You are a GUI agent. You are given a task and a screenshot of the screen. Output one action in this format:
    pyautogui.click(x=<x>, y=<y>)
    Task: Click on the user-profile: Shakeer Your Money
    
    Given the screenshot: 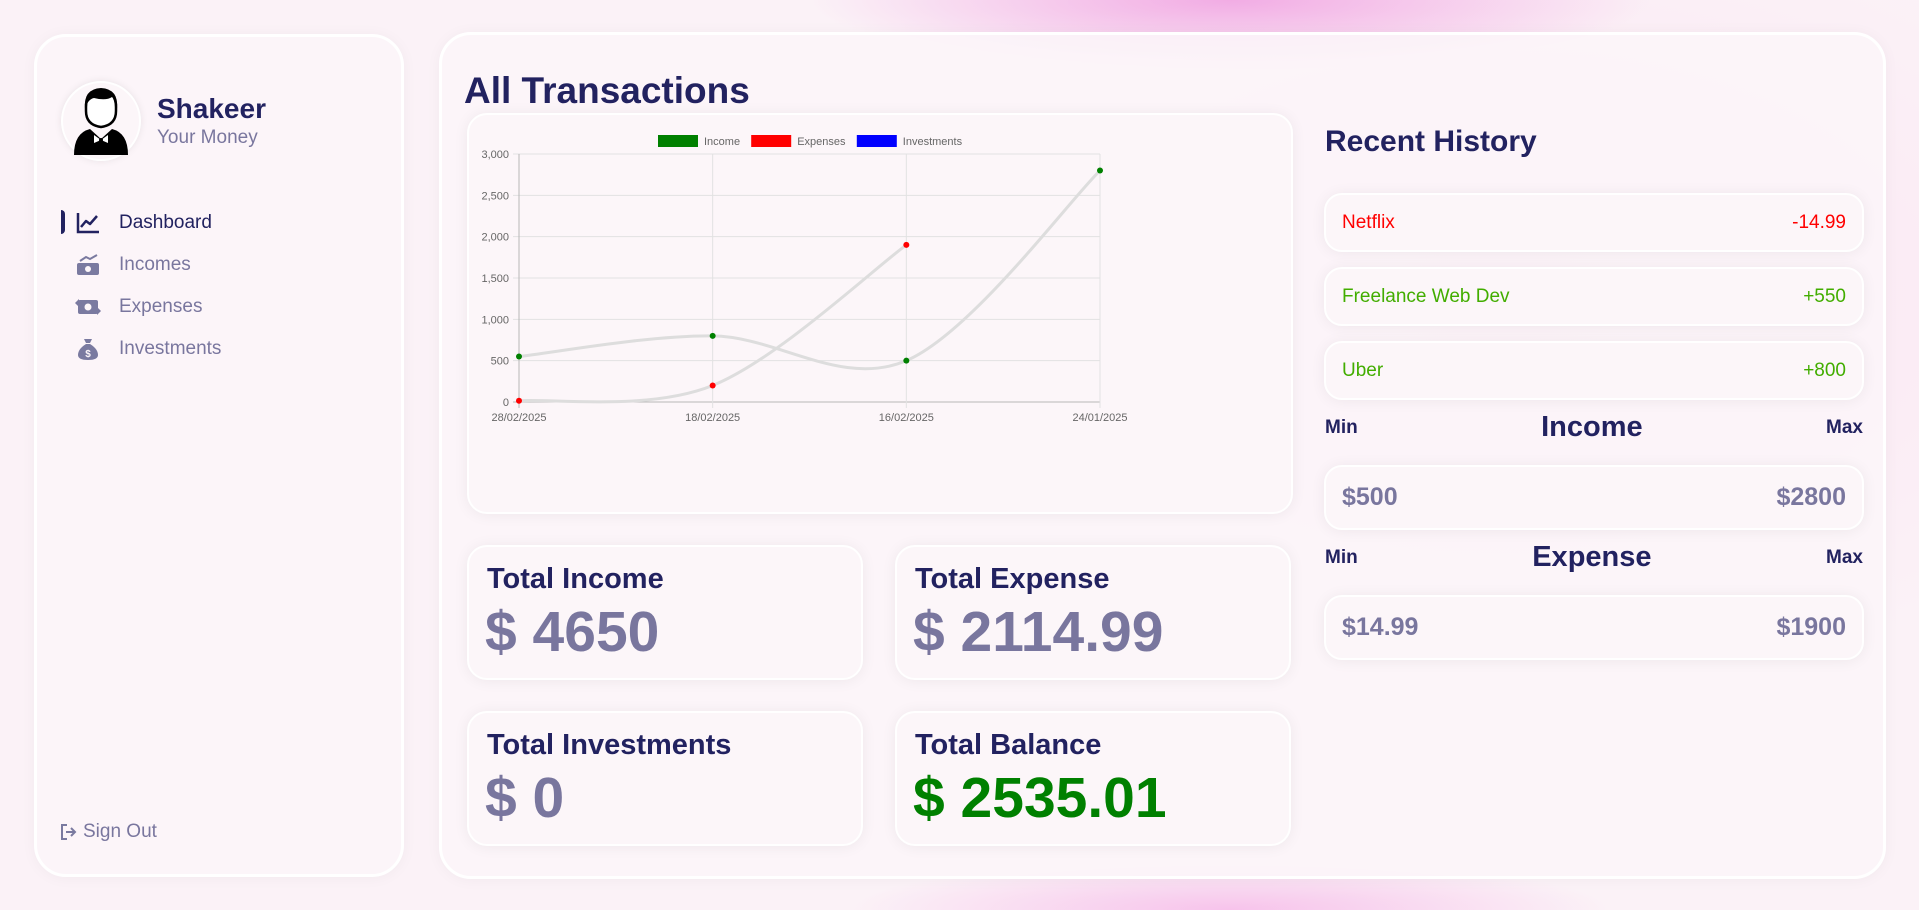 What is the action you would take?
    pyautogui.click(x=163, y=121)
    